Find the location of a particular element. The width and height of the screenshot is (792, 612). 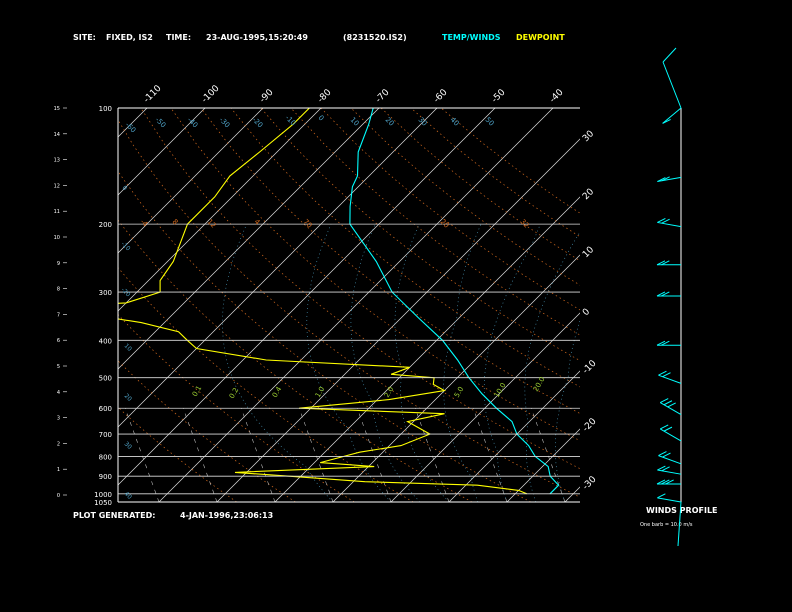

pressure-tick-label: 400 is located at coordinates (105, 341).